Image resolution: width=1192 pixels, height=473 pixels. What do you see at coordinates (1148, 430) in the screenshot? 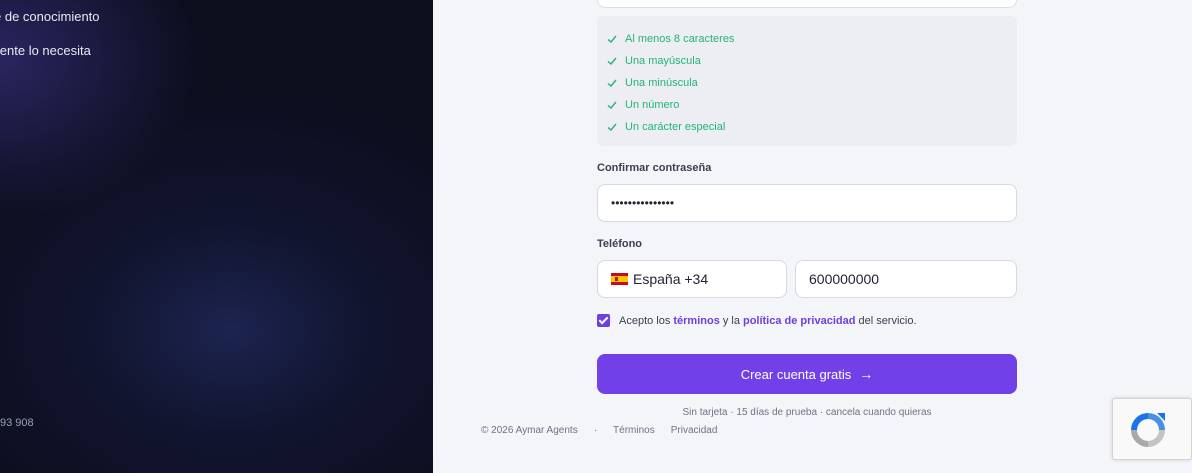
I see `recaptcha-icon` at bounding box center [1148, 430].